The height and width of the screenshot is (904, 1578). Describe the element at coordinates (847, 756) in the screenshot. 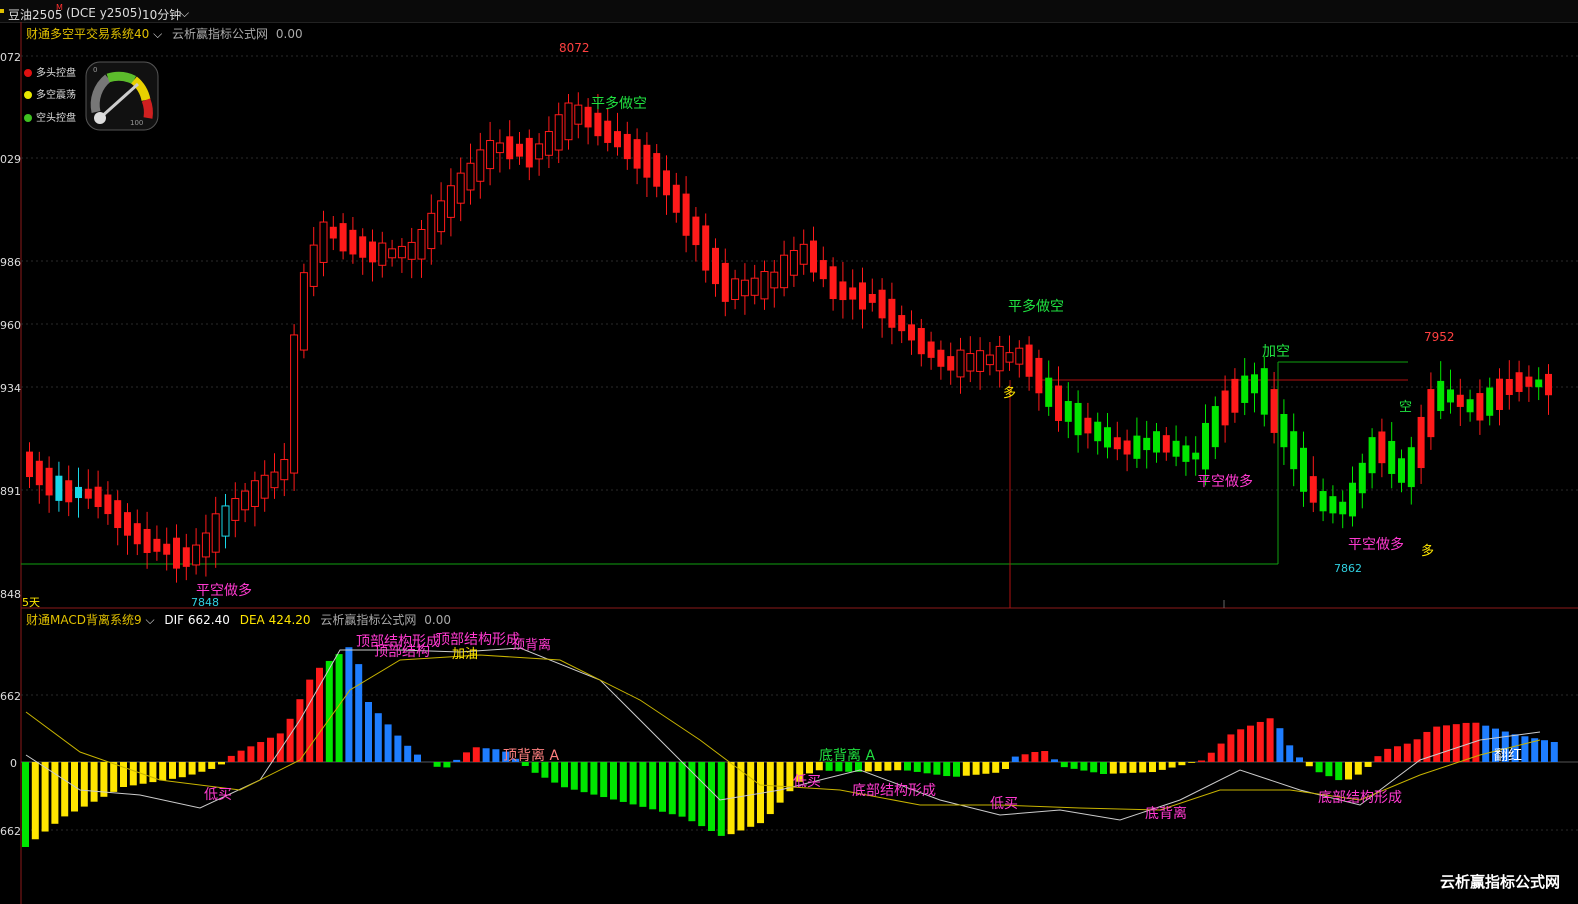

I see `macd-signal: 底背离 A` at that location.